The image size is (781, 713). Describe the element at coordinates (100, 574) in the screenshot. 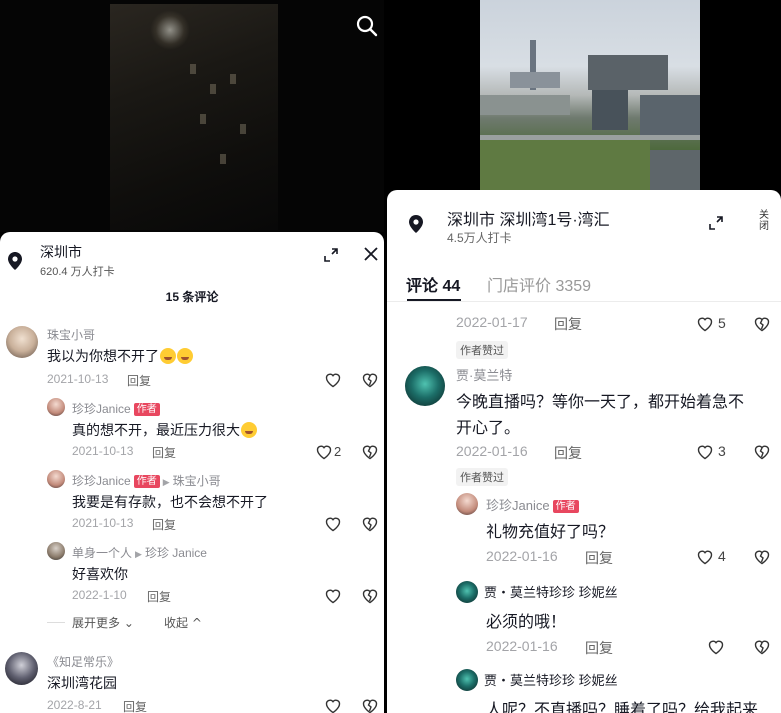

I see `comment-text: 好喜欢你` at that location.